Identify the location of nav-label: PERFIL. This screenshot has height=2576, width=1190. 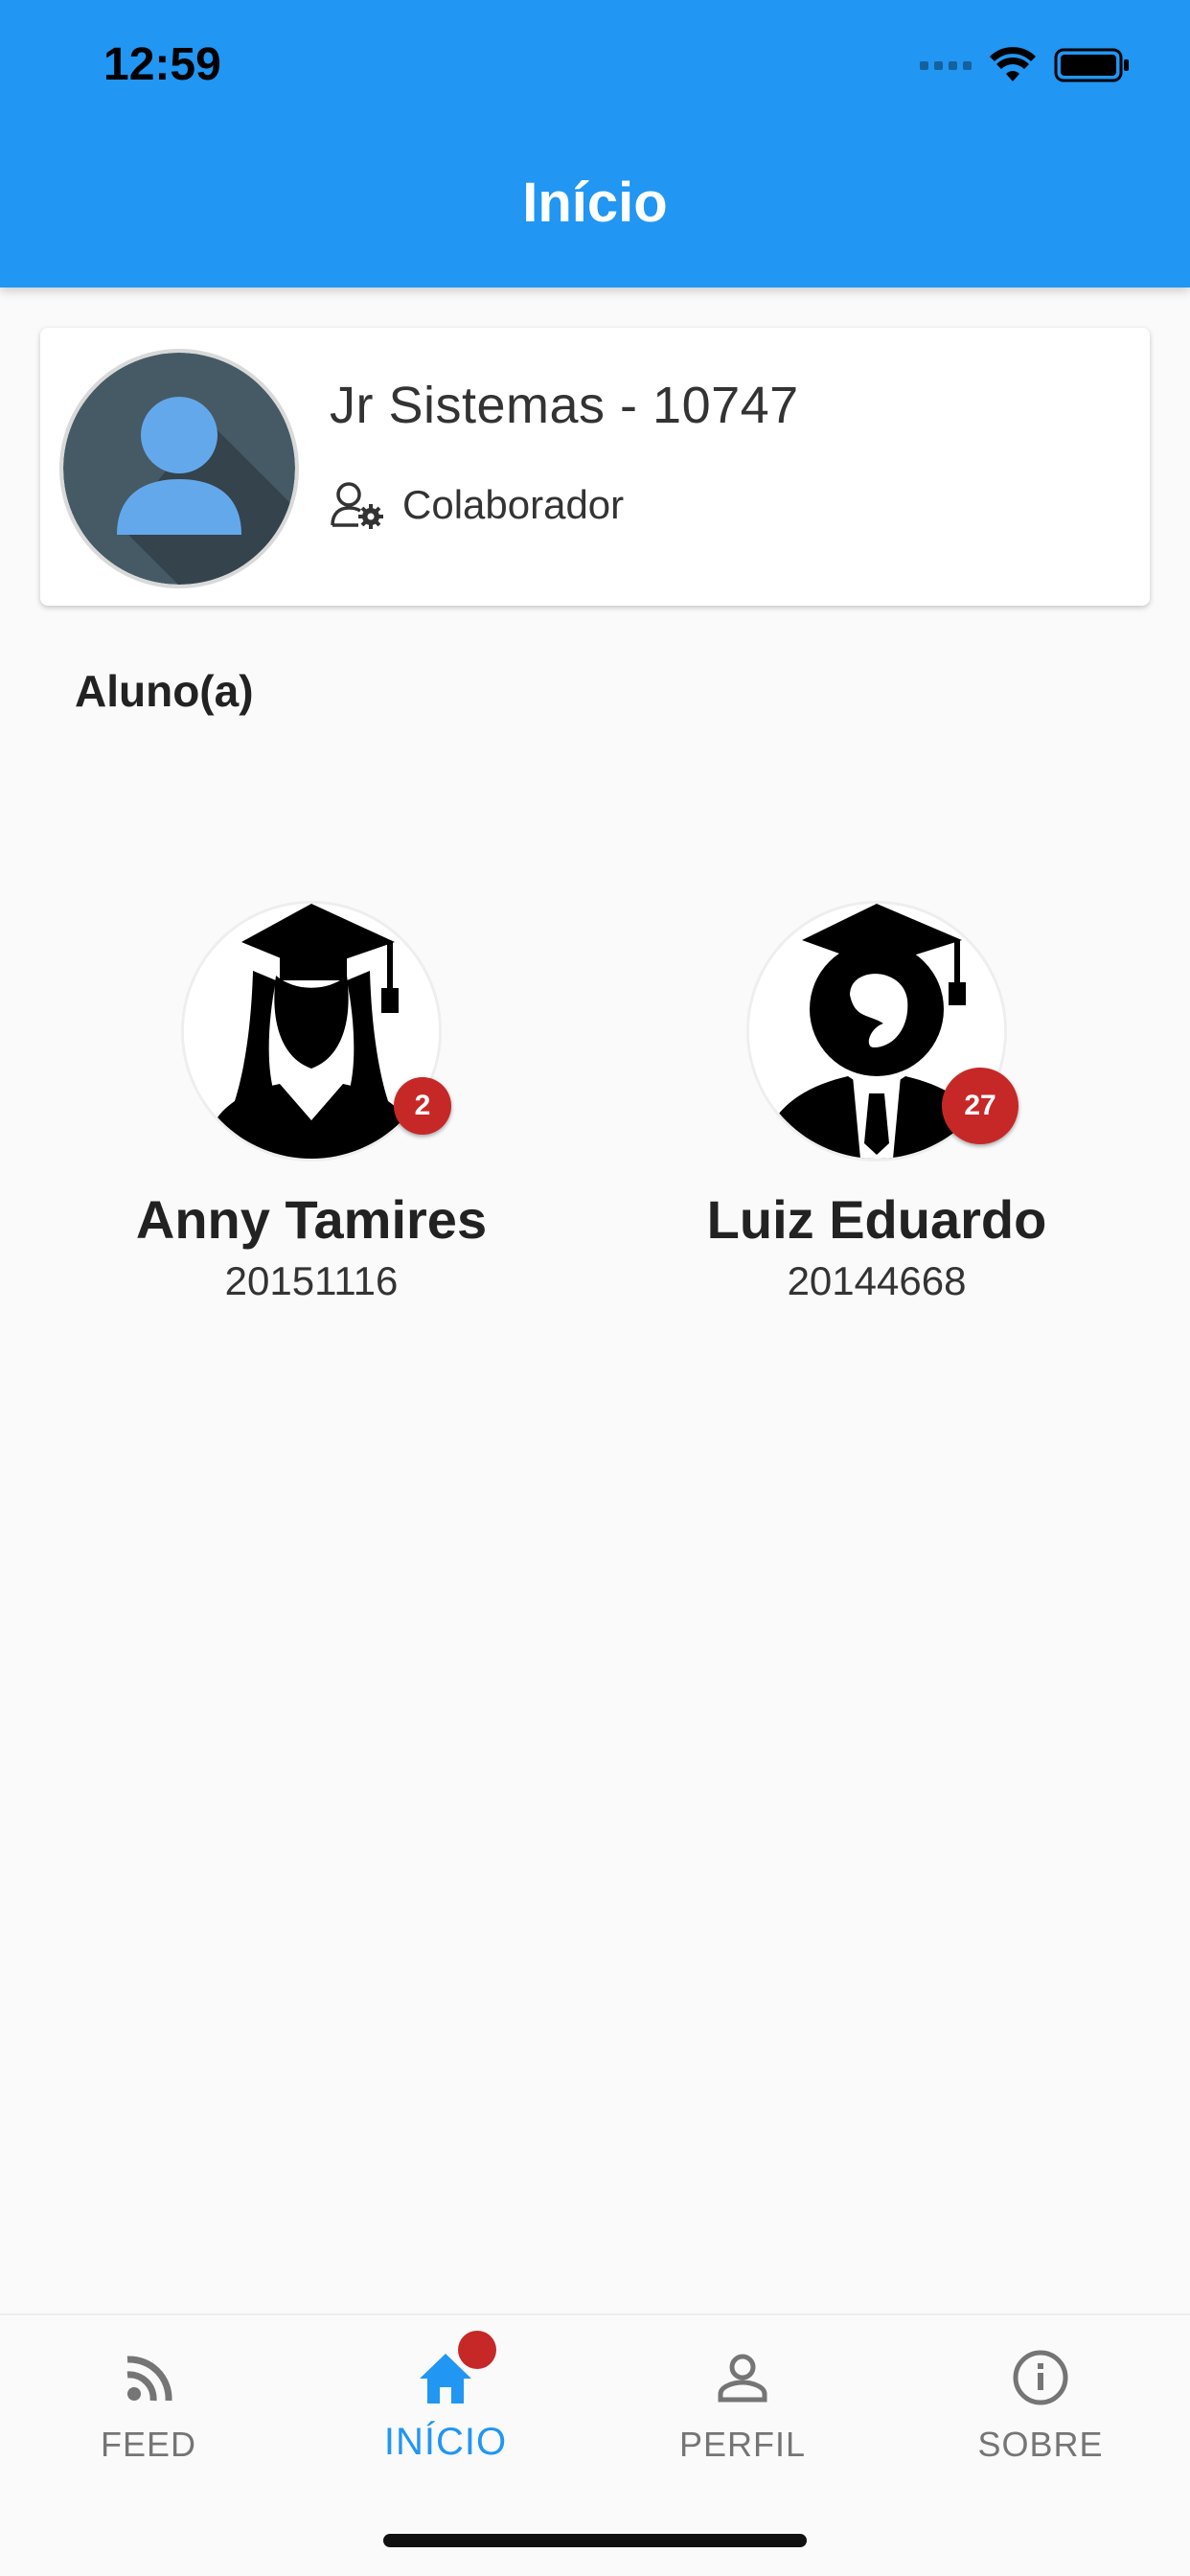
(743, 2444).